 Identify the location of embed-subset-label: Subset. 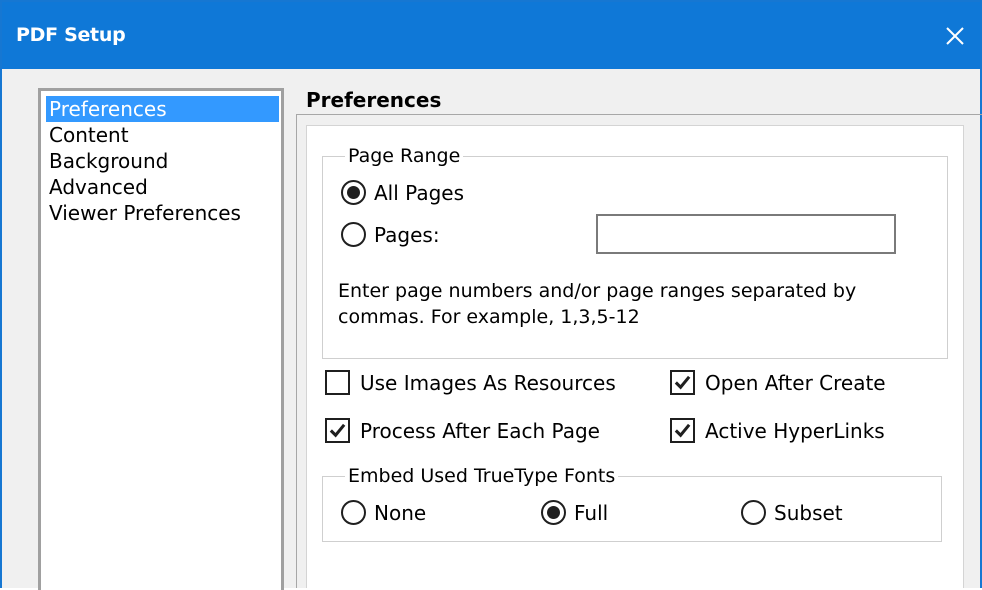
(808, 512).